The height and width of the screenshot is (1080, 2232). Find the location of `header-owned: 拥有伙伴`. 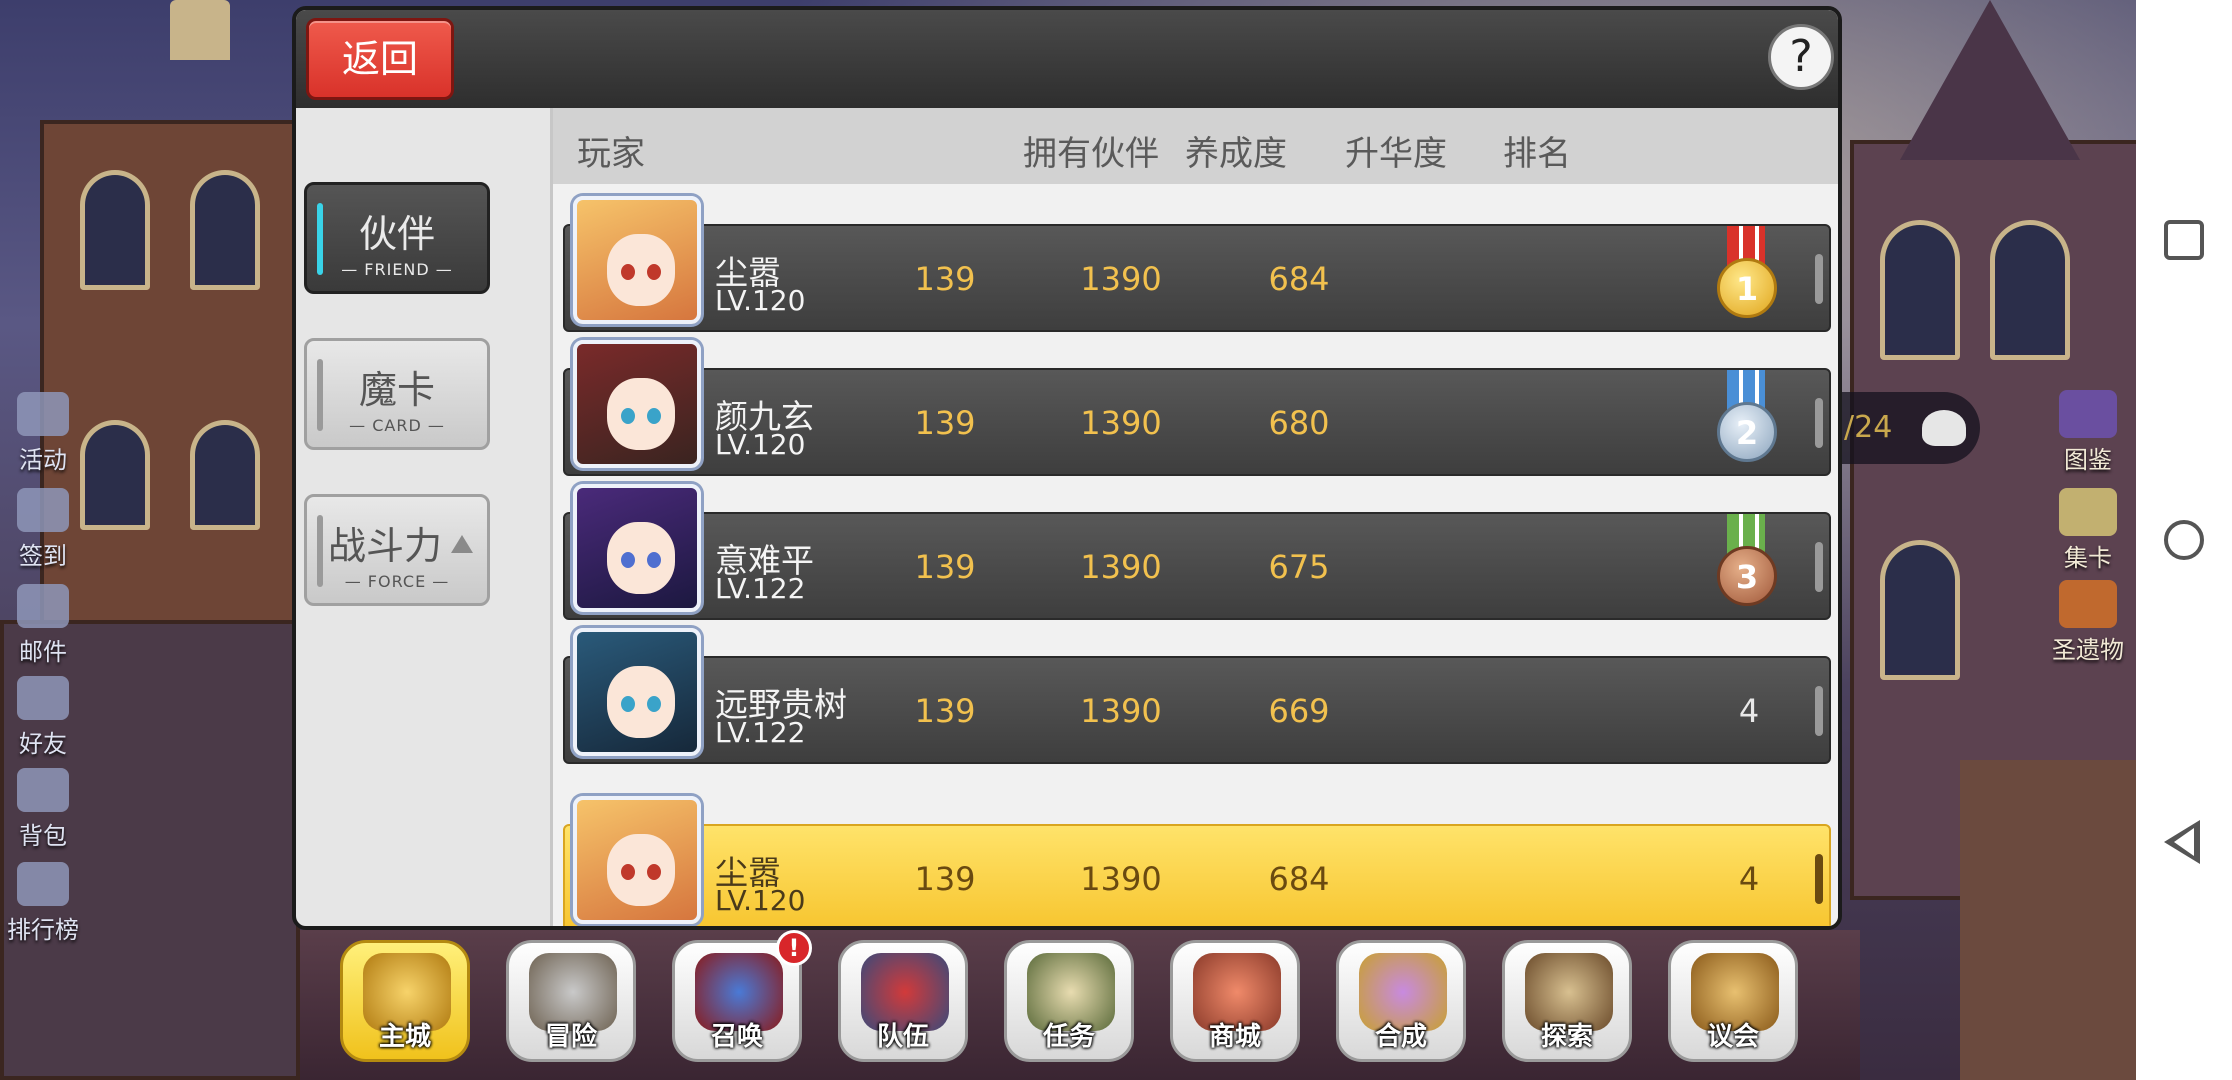

header-owned: 拥有伙伴 is located at coordinates (1091, 154).